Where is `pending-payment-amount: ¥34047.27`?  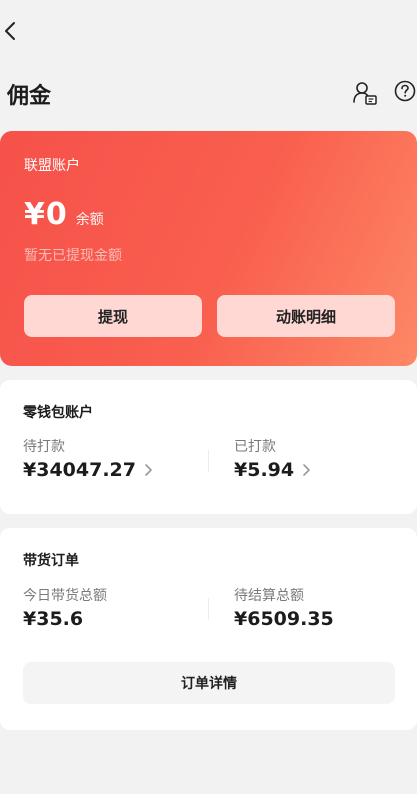
pending-payment-amount: ¥34047.27 is located at coordinates (79, 470).